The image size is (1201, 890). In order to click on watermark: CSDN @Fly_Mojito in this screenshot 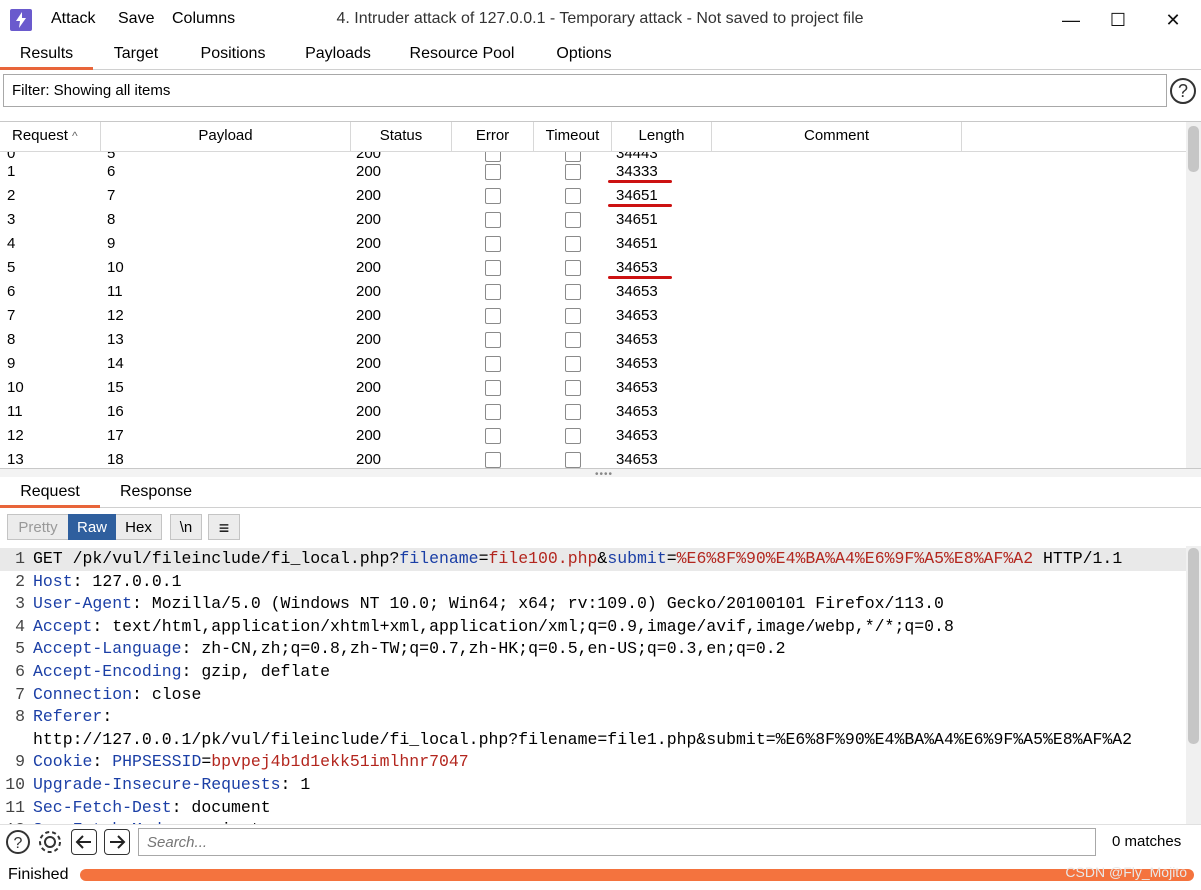, I will do `click(1126, 872)`.